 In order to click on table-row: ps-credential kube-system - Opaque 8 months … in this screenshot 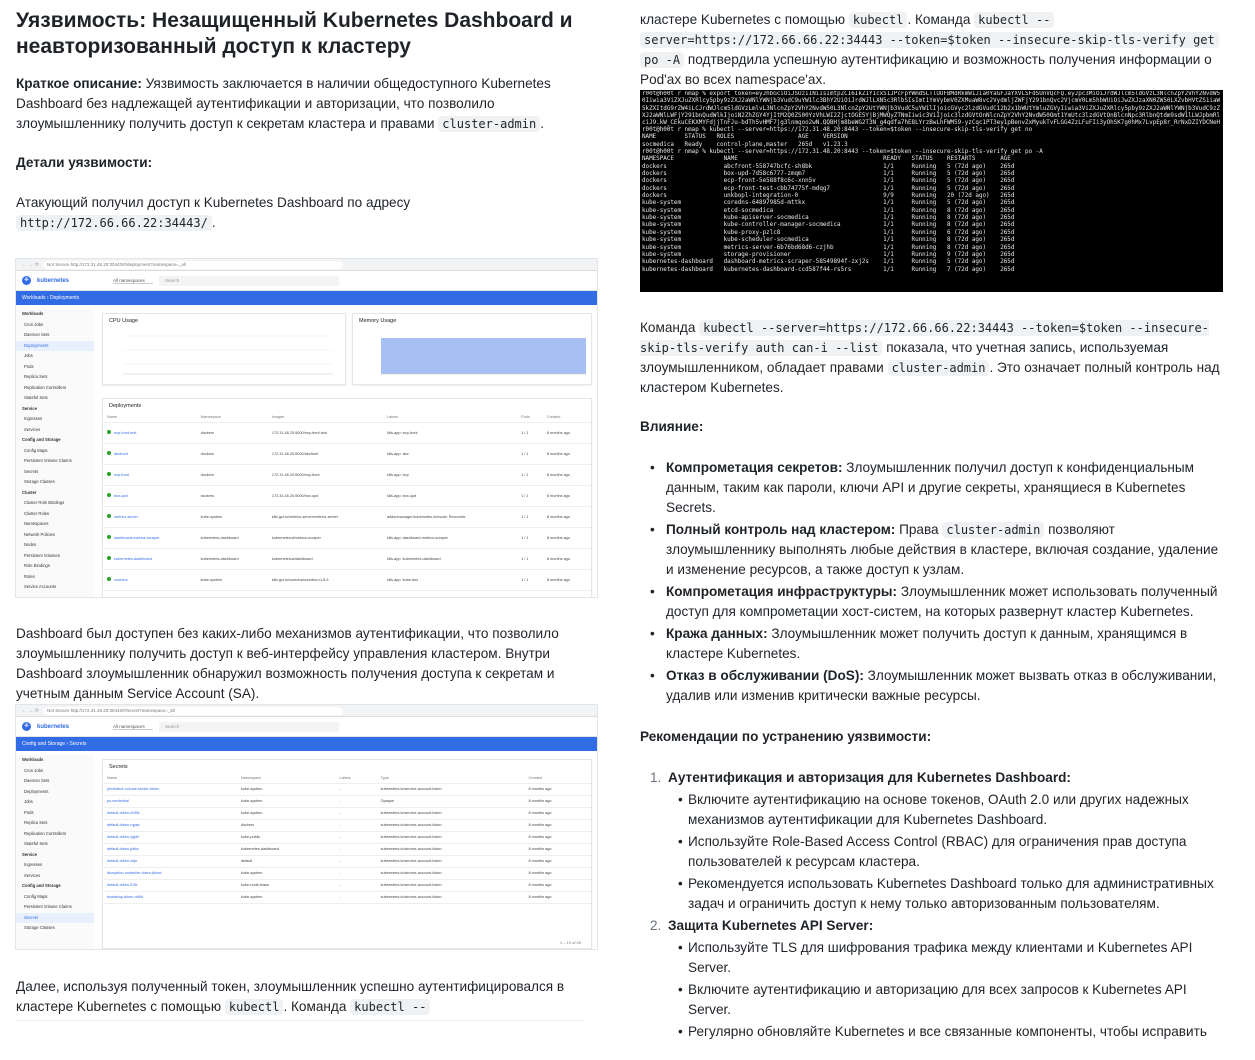, I will do `click(347, 801)`.